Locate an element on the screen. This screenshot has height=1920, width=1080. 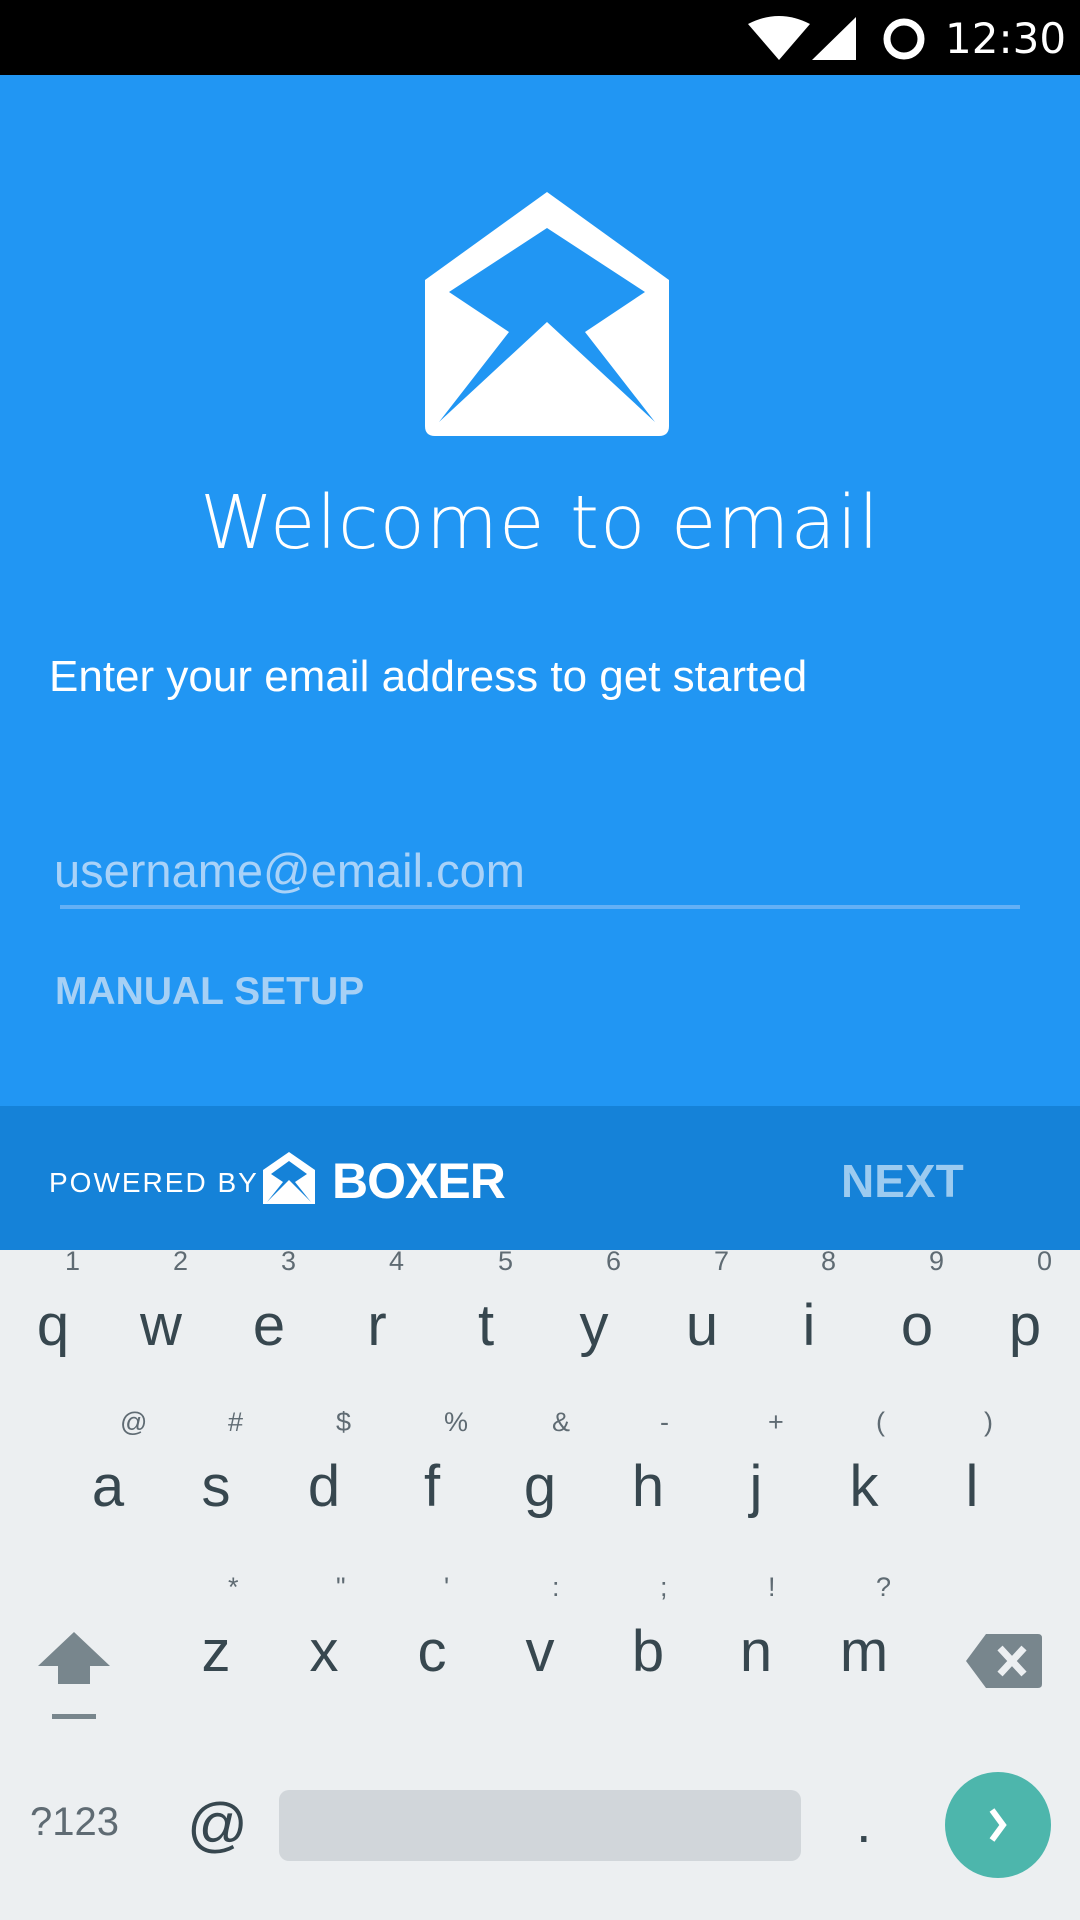
key-x: " x is located at coordinates (324, 1647).